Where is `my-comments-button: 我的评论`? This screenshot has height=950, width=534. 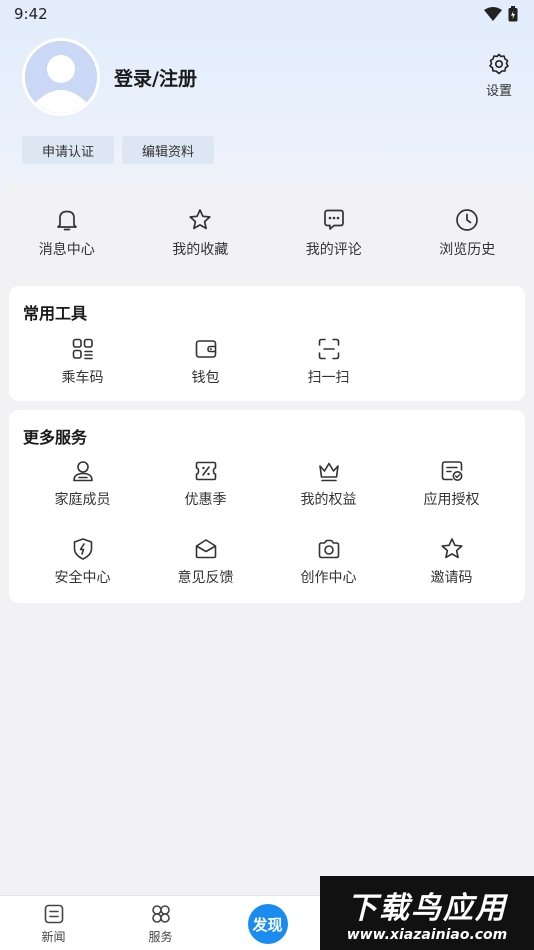 my-comments-button: 我的评论 is located at coordinates (334, 237).